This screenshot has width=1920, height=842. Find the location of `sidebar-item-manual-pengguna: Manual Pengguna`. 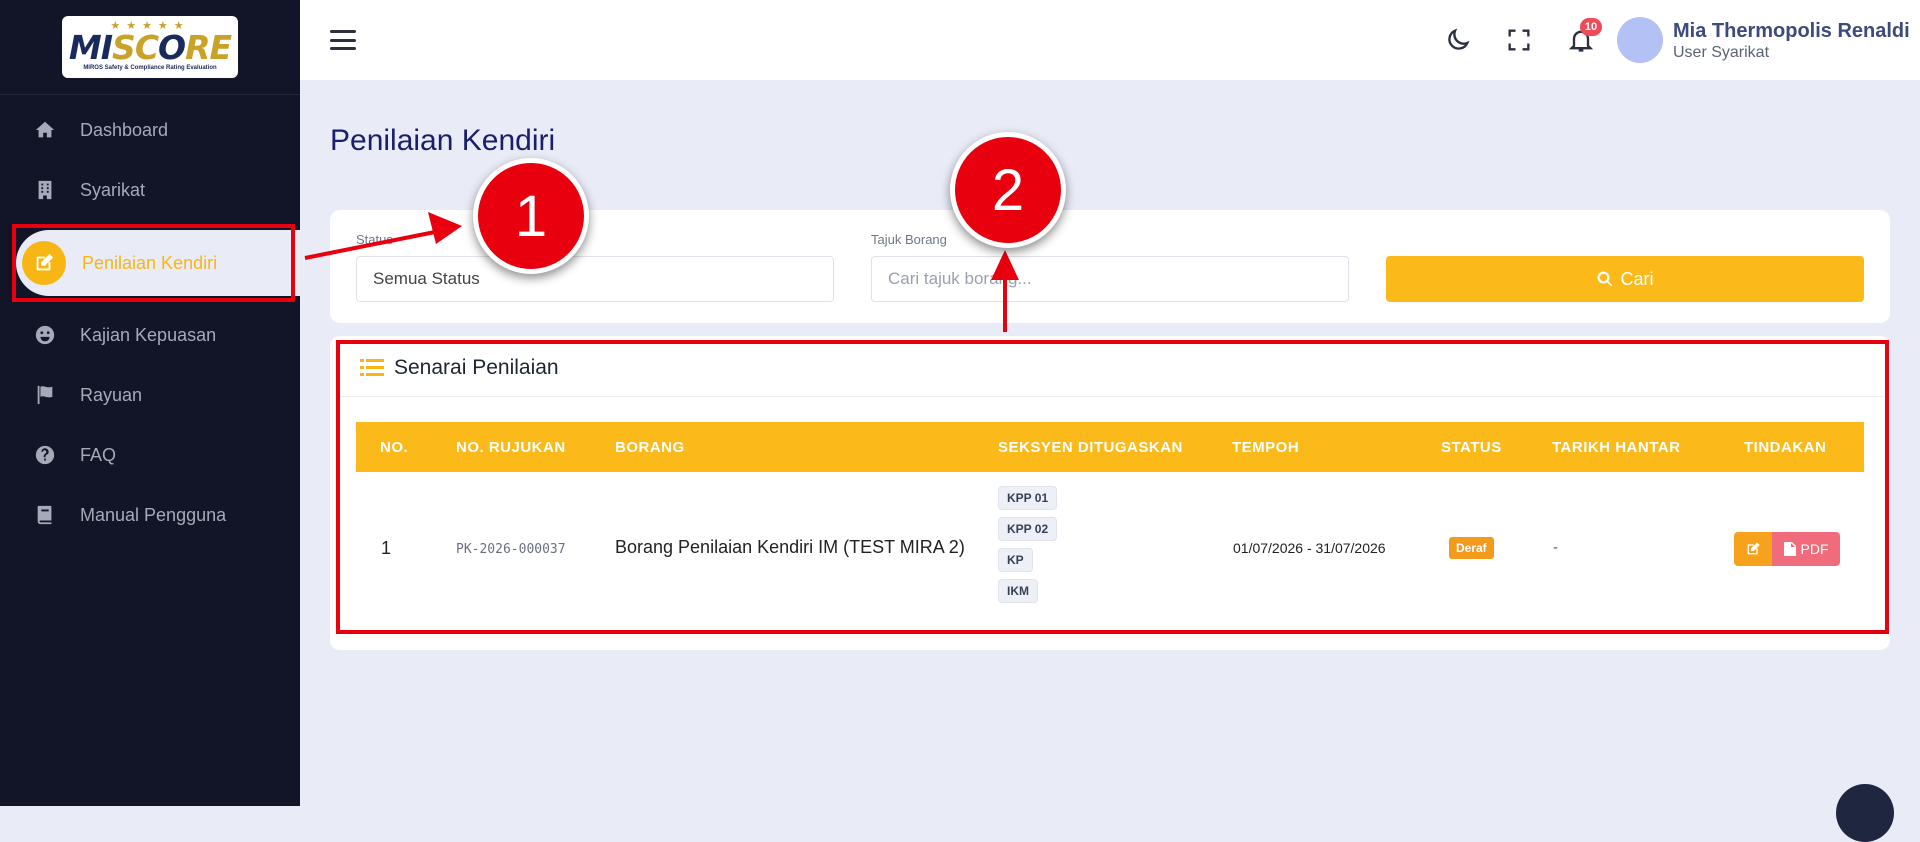

sidebar-item-manual-pengguna: Manual Pengguna is located at coordinates (150, 515).